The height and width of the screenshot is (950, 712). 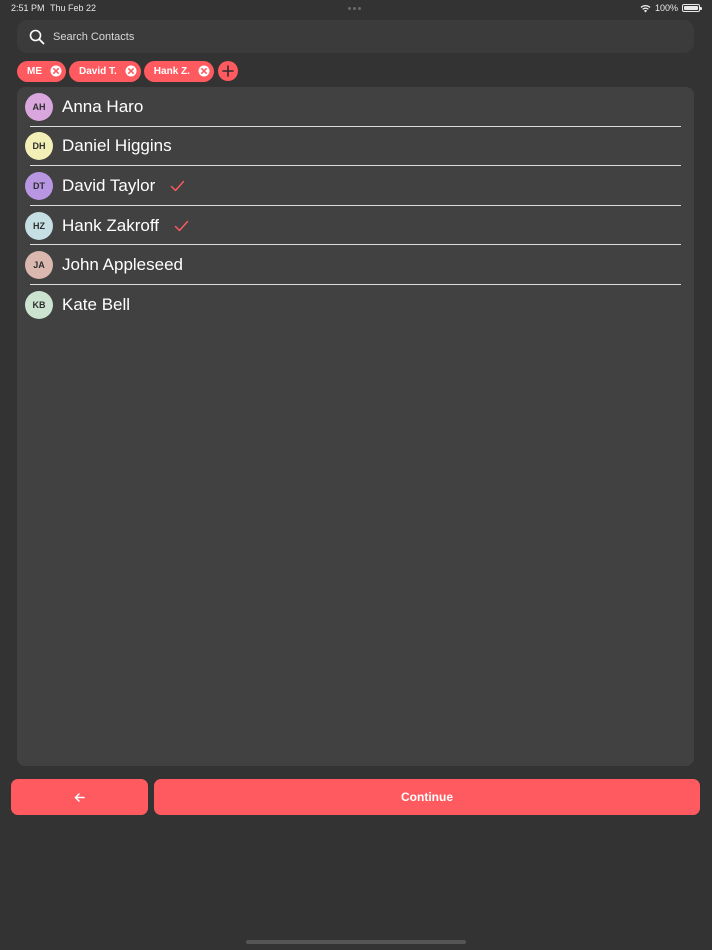 What do you see at coordinates (39, 146) in the screenshot?
I see `avatar: DH` at bounding box center [39, 146].